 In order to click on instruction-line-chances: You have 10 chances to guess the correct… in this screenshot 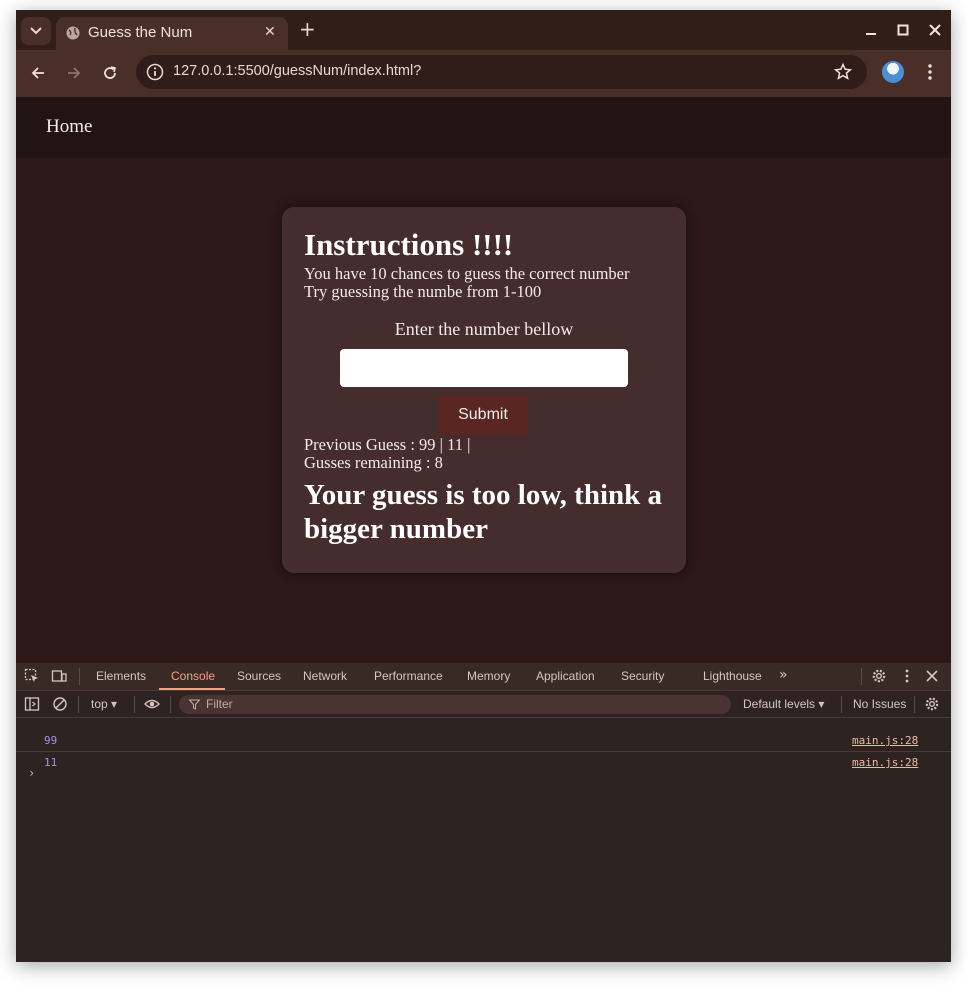, I will do `click(467, 273)`.